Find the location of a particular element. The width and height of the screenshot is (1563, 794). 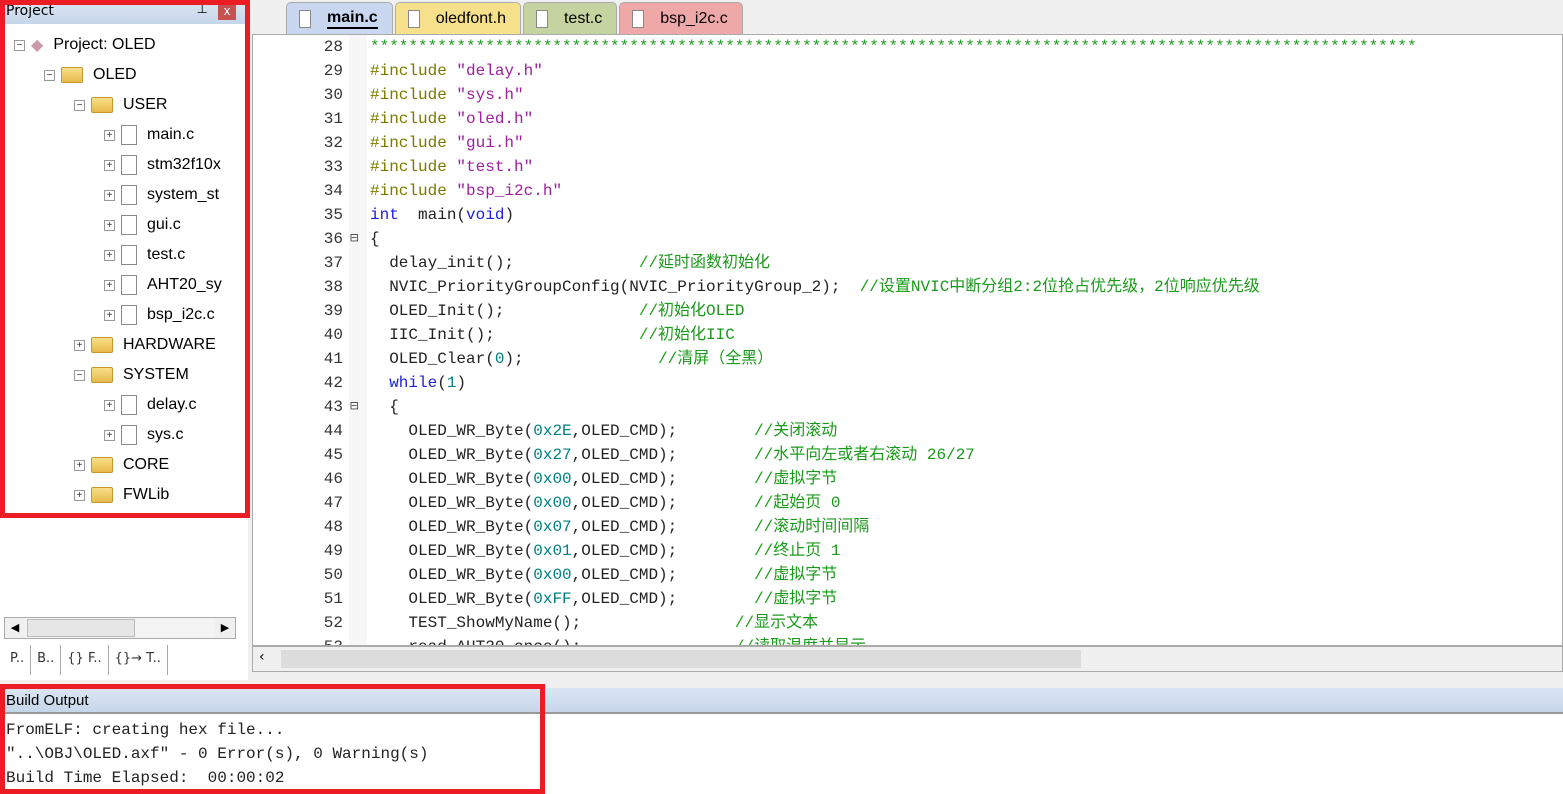

tree-item: + FWLib is located at coordinates (124, 495).